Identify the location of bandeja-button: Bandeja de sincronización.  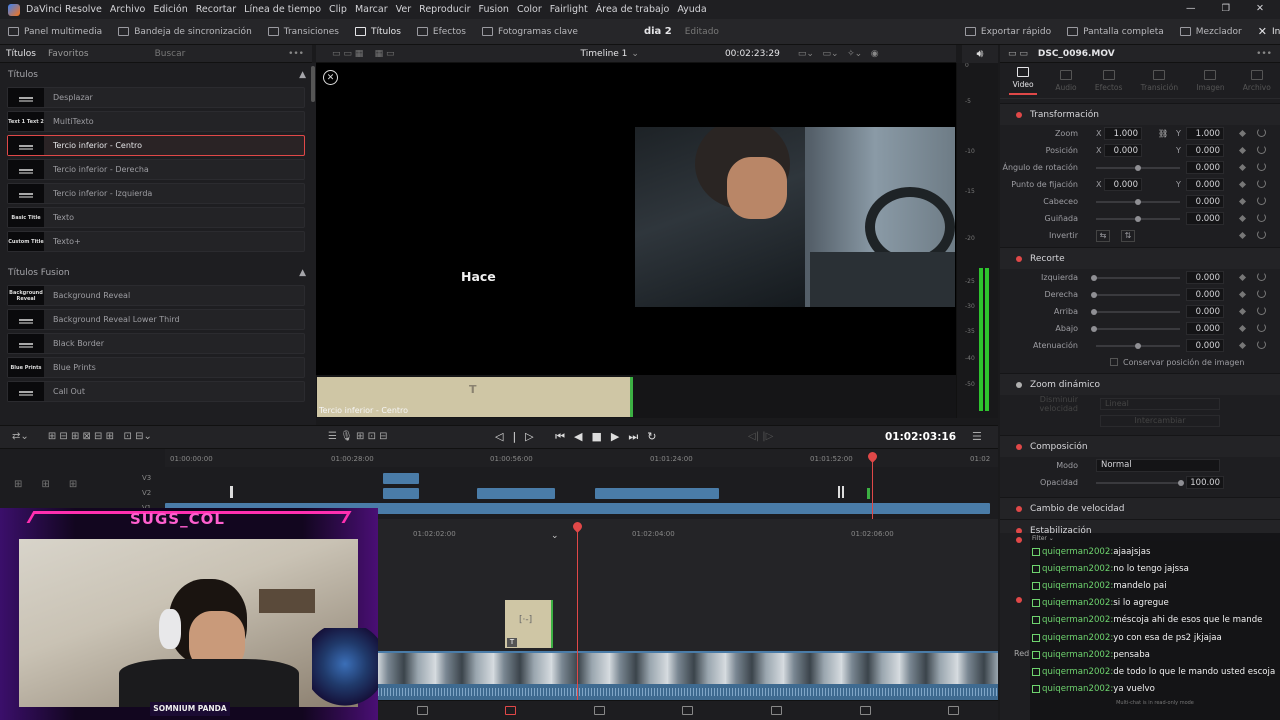
(185, 32).